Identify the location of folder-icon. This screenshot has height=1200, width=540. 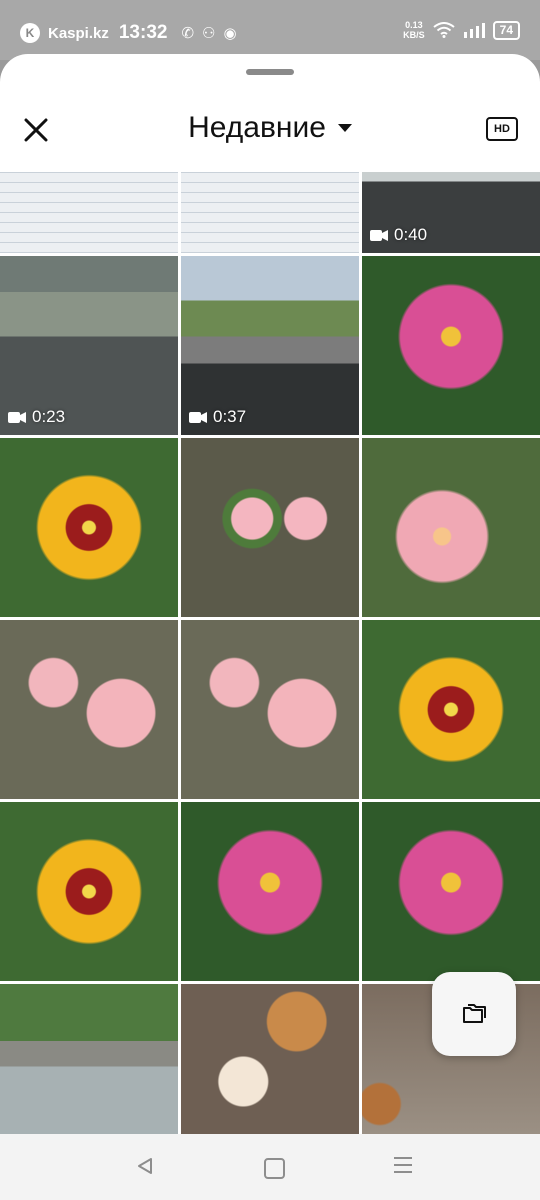
(474, 1013).